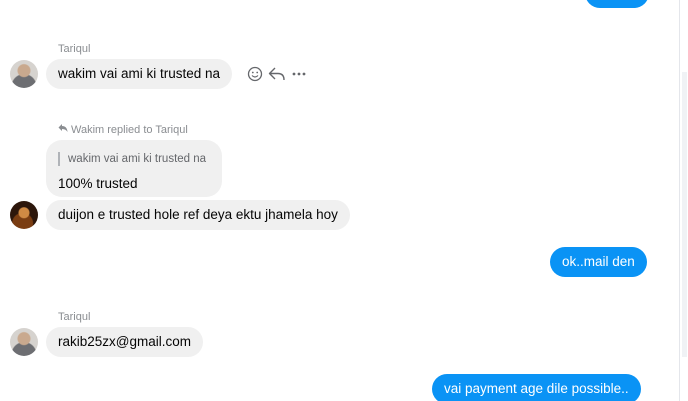  I want to click on scrollbar, so click(683, 200).